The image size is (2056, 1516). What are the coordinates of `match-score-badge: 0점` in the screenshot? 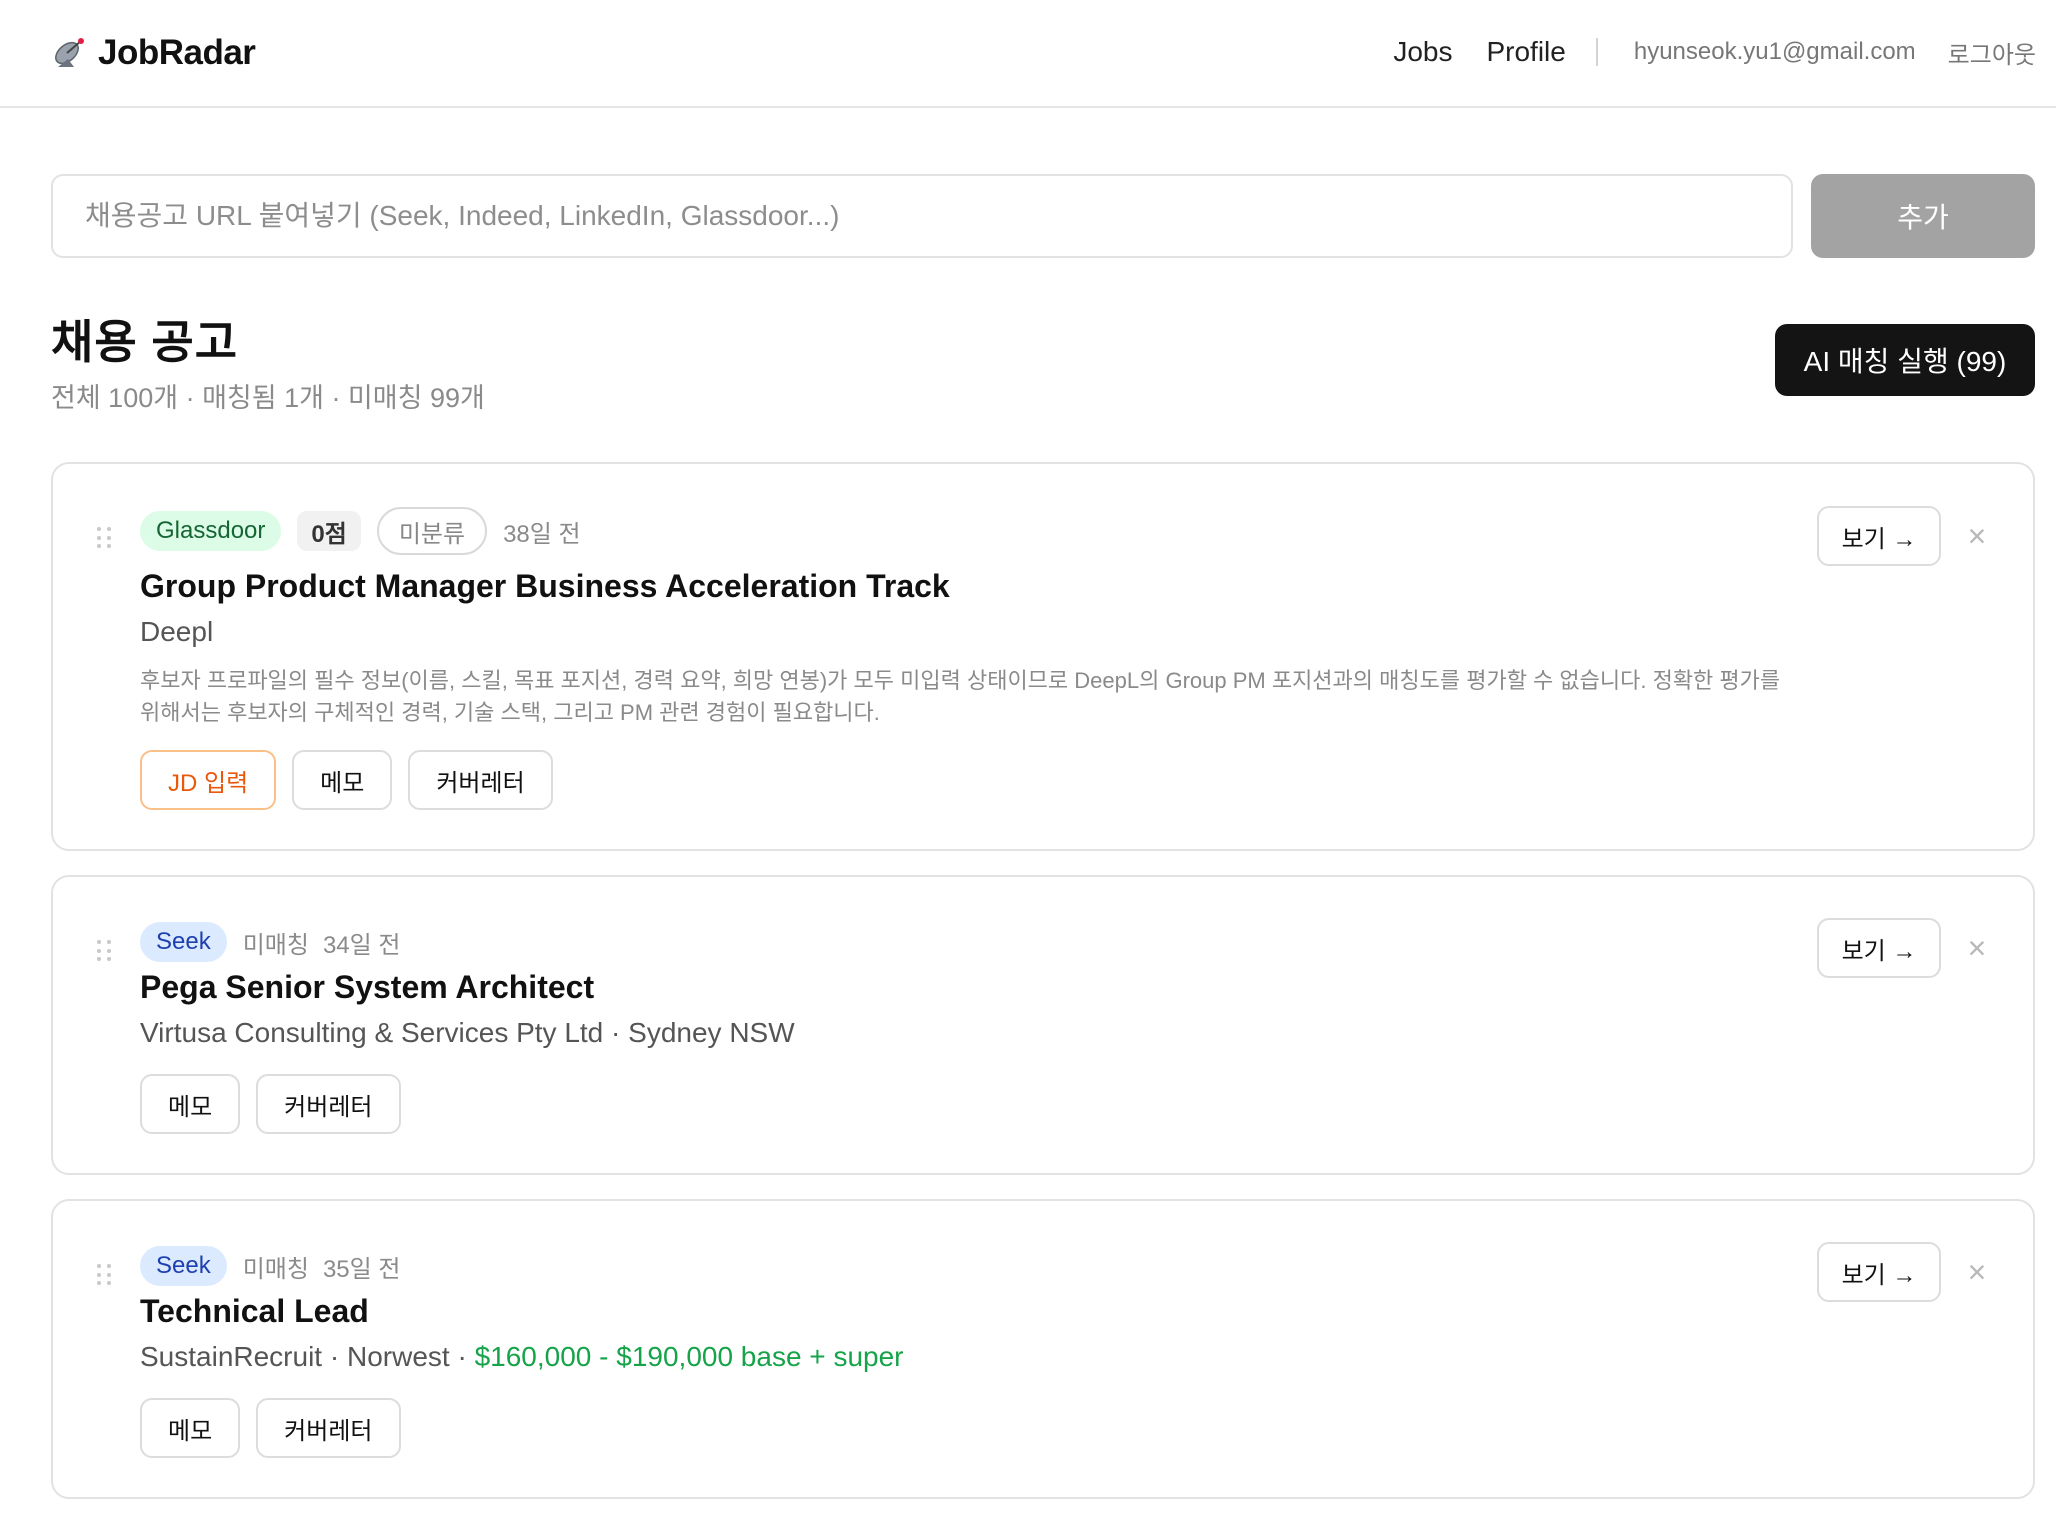 It's located at (329, 531).